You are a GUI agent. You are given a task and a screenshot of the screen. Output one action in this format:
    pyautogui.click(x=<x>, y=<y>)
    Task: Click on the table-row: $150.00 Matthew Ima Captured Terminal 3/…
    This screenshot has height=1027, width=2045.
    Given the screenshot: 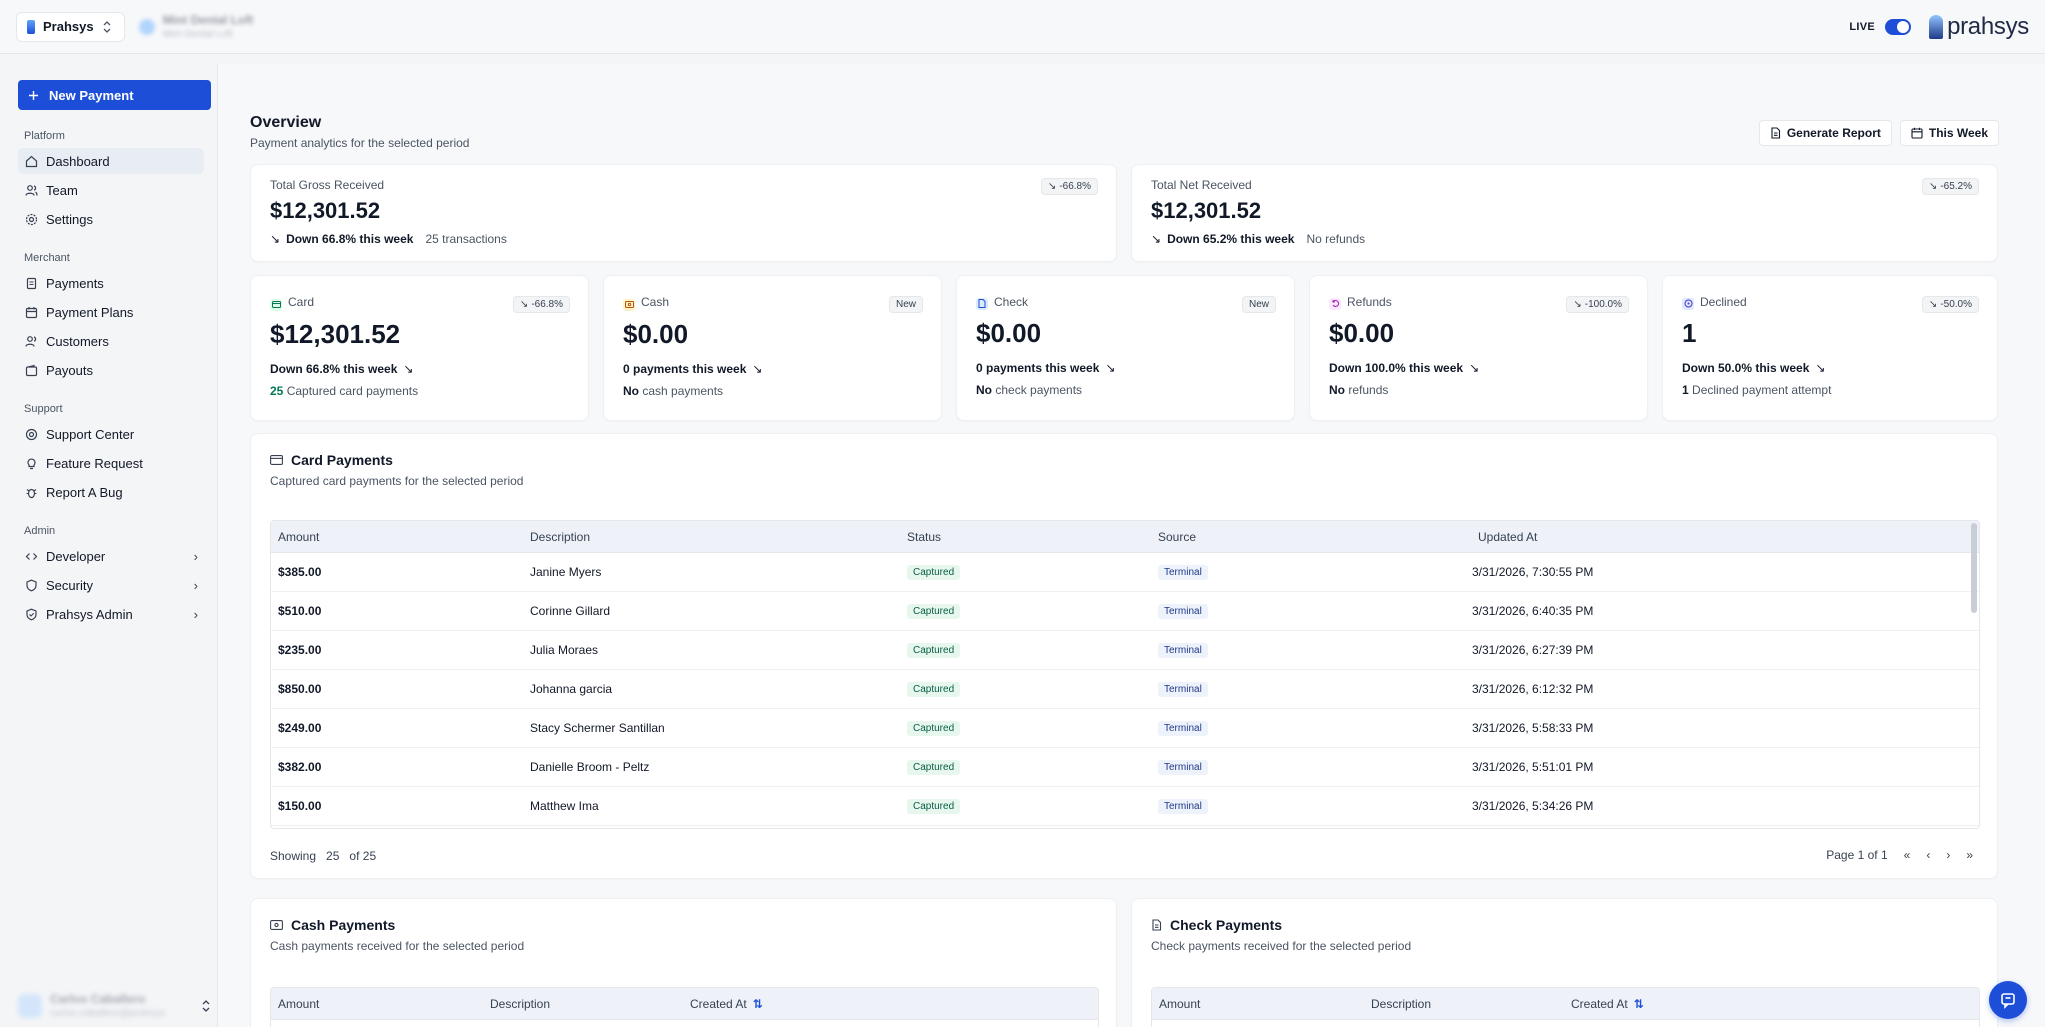 What is the action you would take?
    pyautogui.click(x=1125, y=806)
    